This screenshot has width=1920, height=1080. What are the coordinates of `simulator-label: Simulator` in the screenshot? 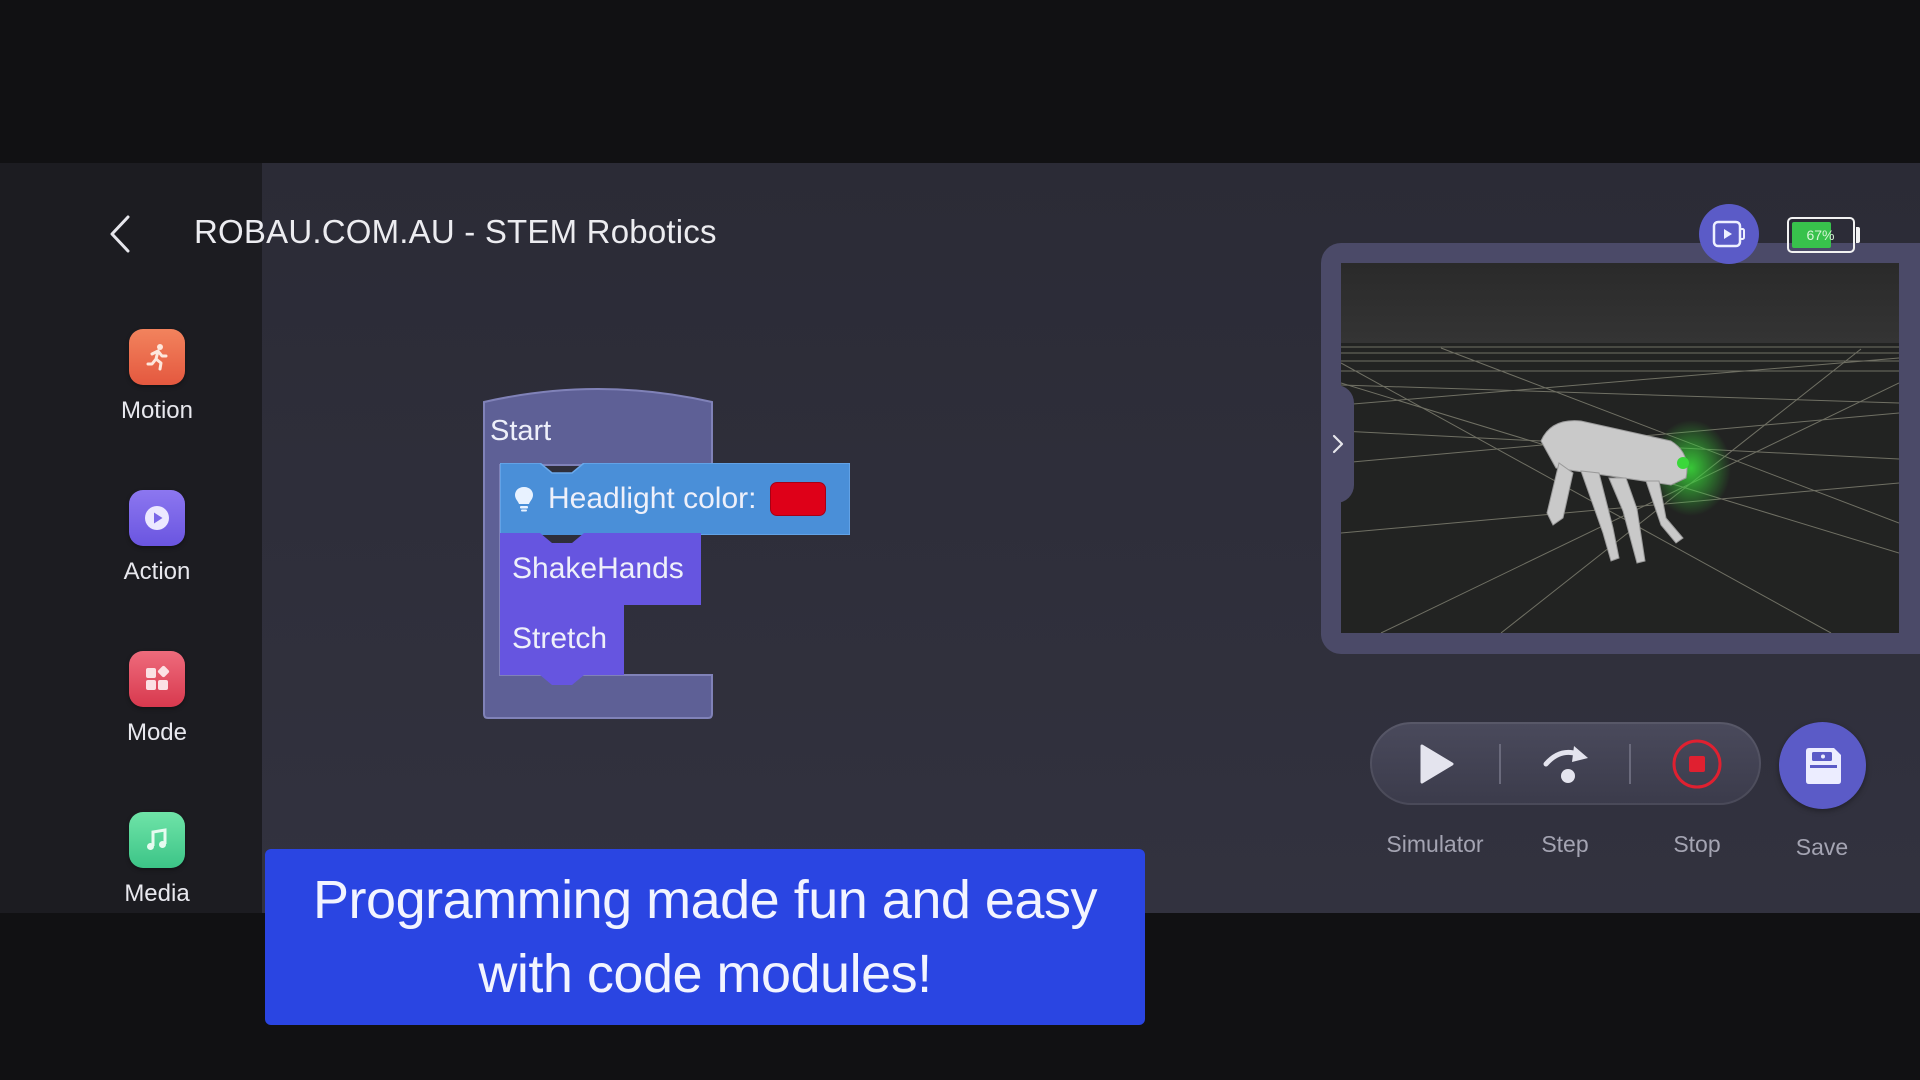 It's located at (1435, 844).